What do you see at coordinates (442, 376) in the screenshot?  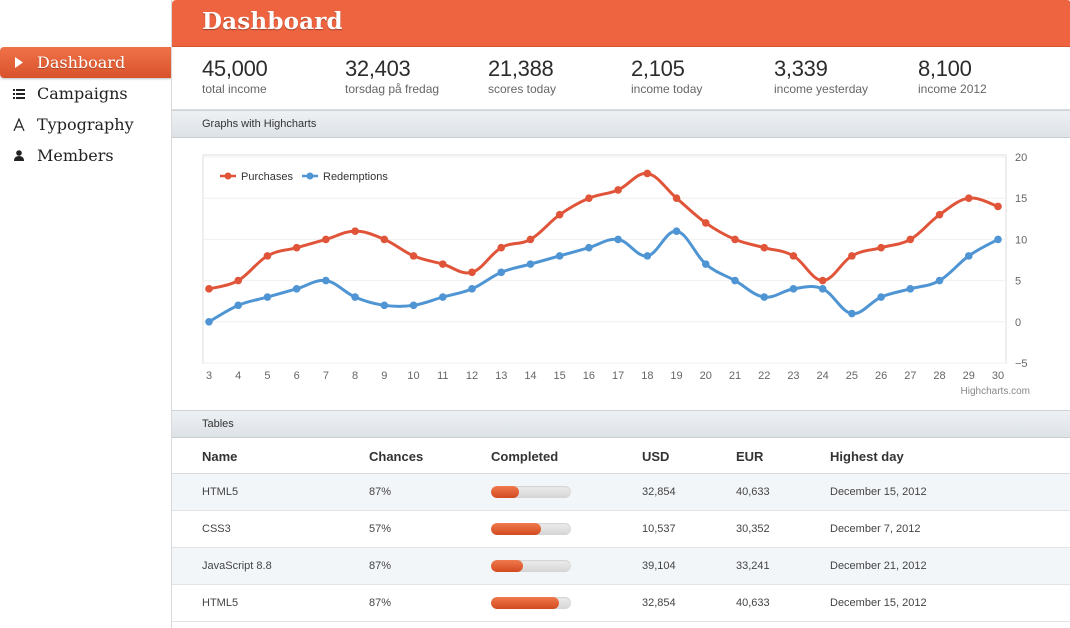 I see `x-tick-label: 11` at bounding box center [442, 376].